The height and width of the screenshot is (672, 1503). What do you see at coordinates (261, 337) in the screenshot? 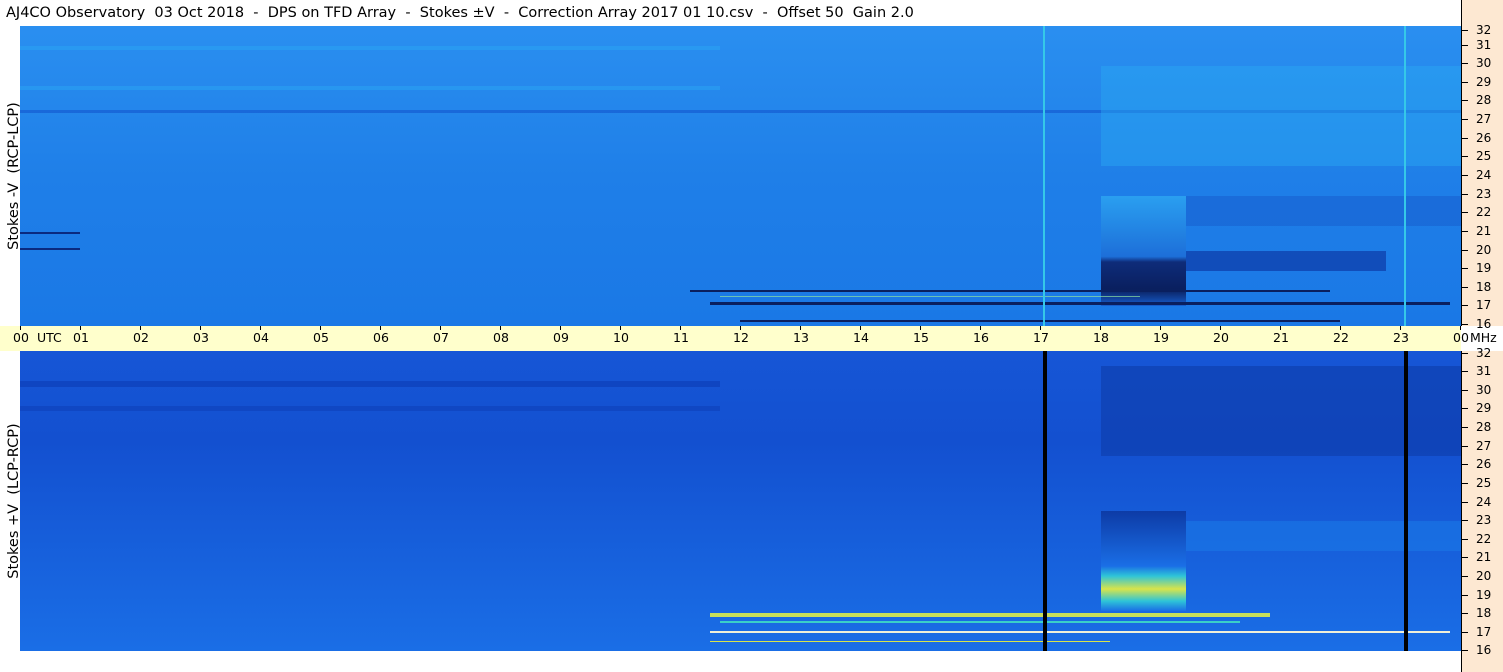
I see `time-label-04: 04` at bounding box center [261, 337].